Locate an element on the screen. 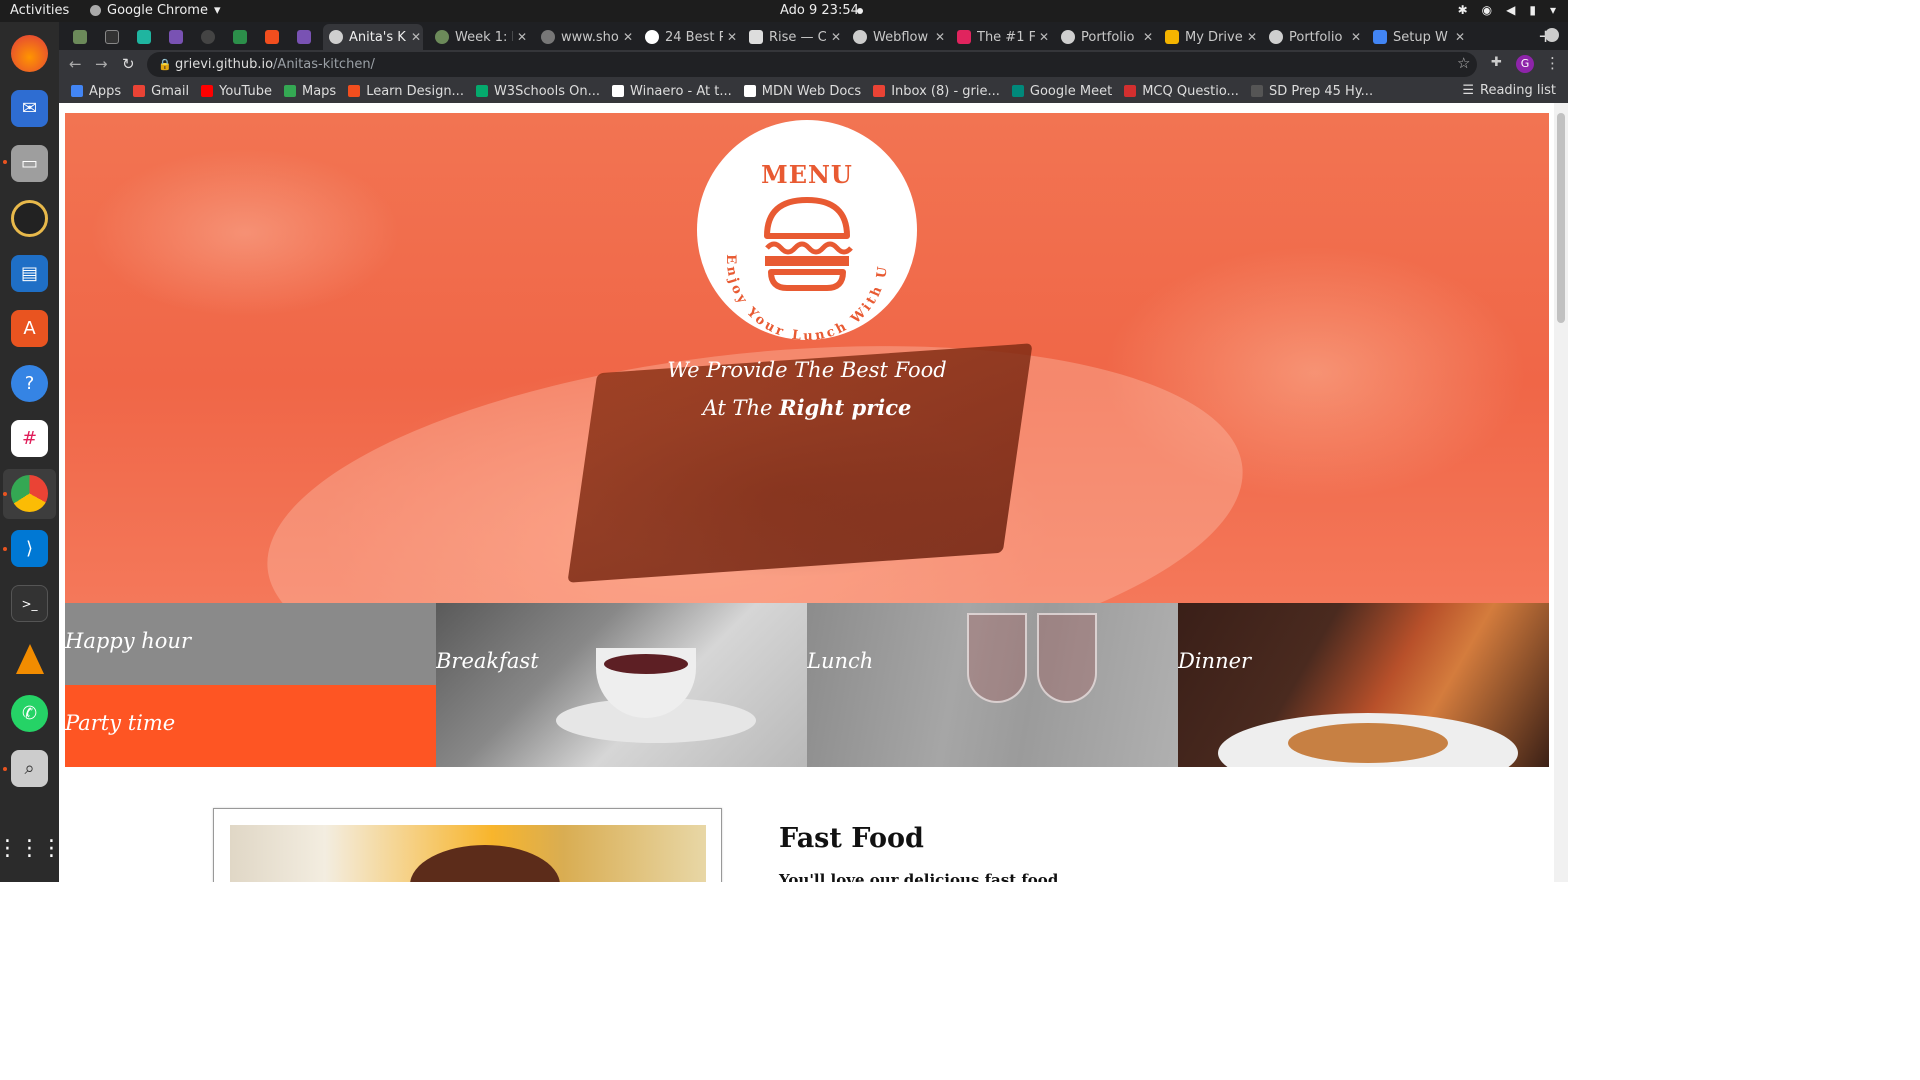 The image size is (1920, 1080). app-menu: Google Chrome ▾ is located at coordinates (155, 10).